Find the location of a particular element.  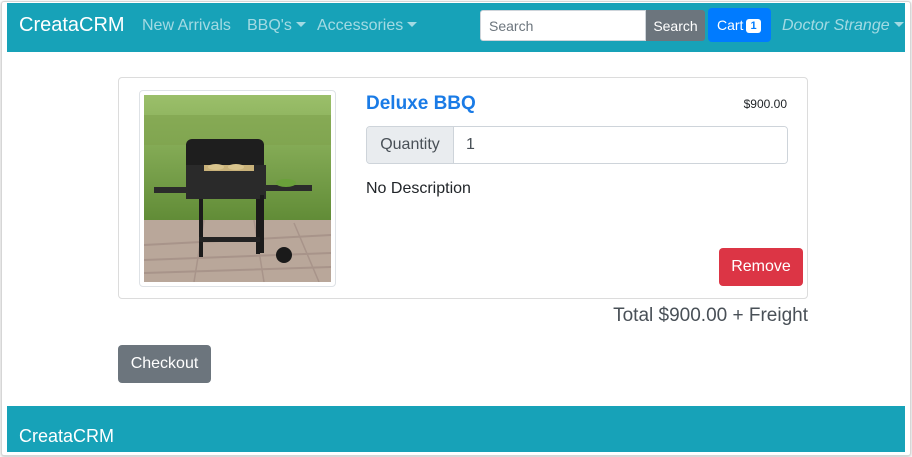

quantity-group: Quantity is located at coordinates (577, 145).